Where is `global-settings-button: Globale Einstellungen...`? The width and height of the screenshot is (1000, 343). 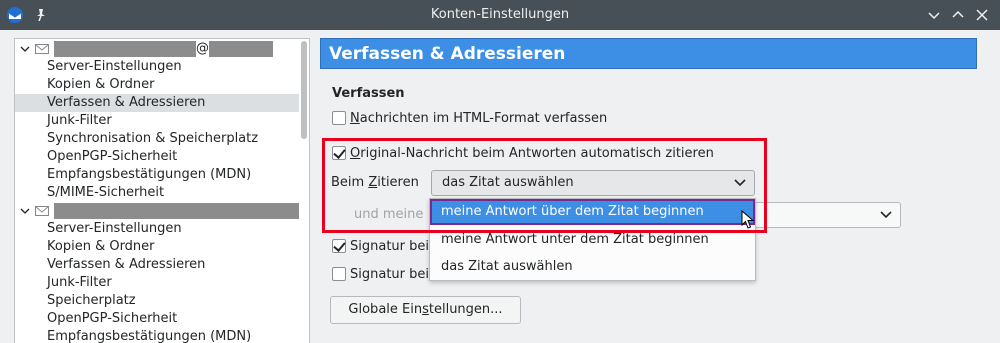 global-settings-button: Globale Einstellungen... is located at coordinates (425, 310).